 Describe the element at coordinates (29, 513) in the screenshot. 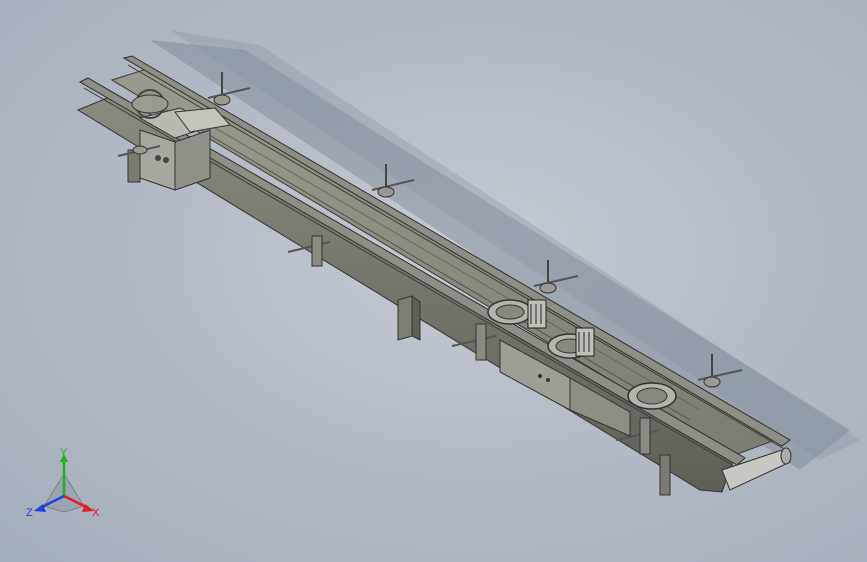

I see `z-axis-label: Z` at that location.